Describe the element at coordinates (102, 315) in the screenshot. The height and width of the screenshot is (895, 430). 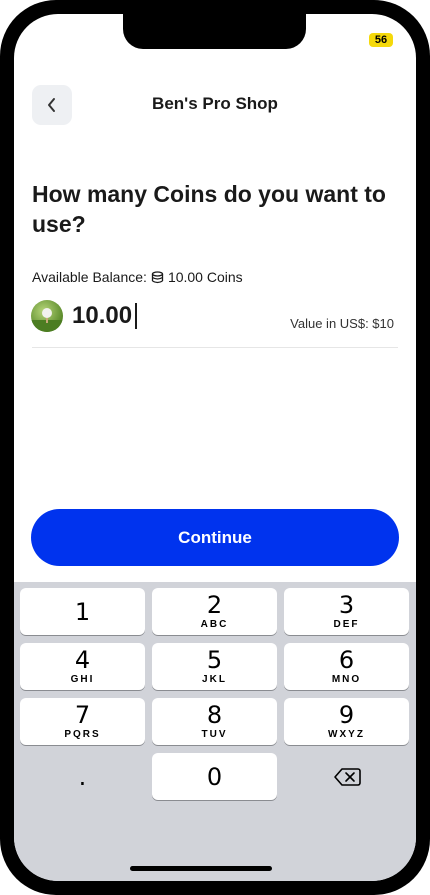
I see `coin-amount-value: 10.00` at that location.